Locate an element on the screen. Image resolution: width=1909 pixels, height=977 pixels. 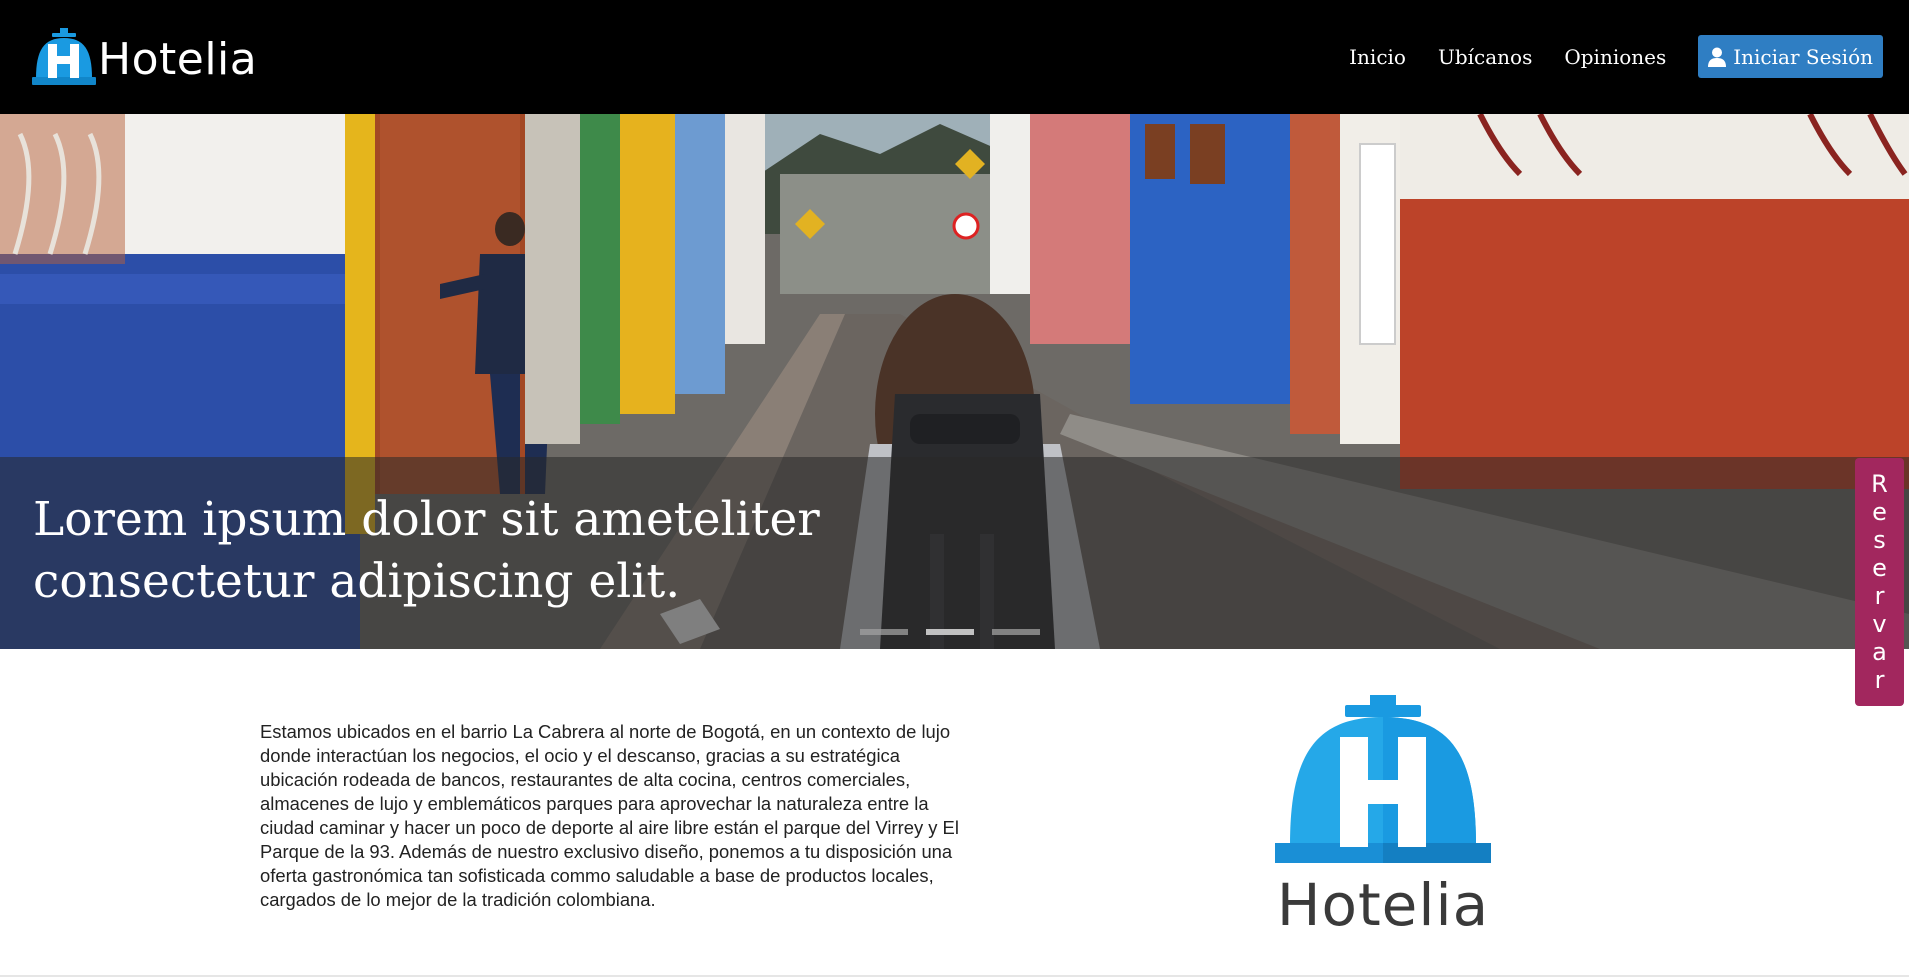
login-button-label: Iniciar Sesión is located at coordinates (1803, 56).